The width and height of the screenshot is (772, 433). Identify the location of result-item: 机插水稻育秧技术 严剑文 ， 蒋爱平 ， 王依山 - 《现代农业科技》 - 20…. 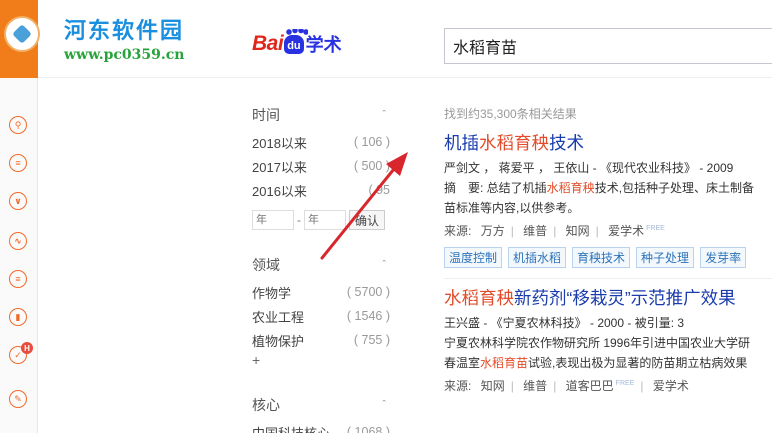
(608, 200).